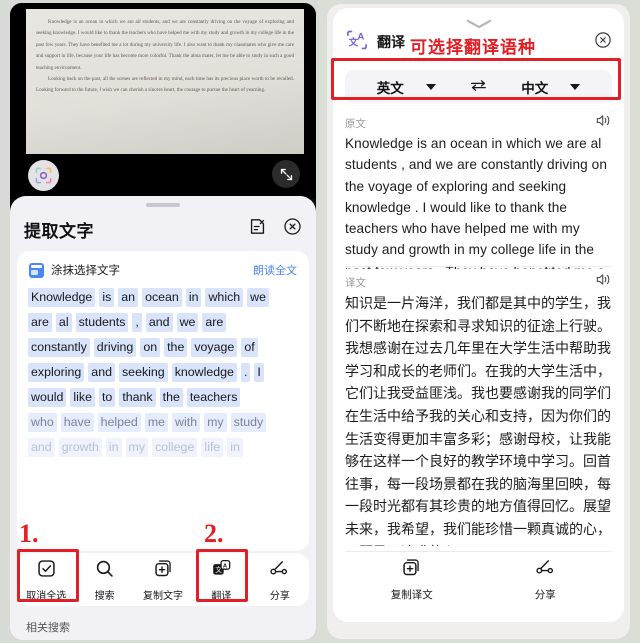  What do you see at coordinates (119, 422) in the screenshot?
I see `selected-word: helped` at bounding box center [119, 422].